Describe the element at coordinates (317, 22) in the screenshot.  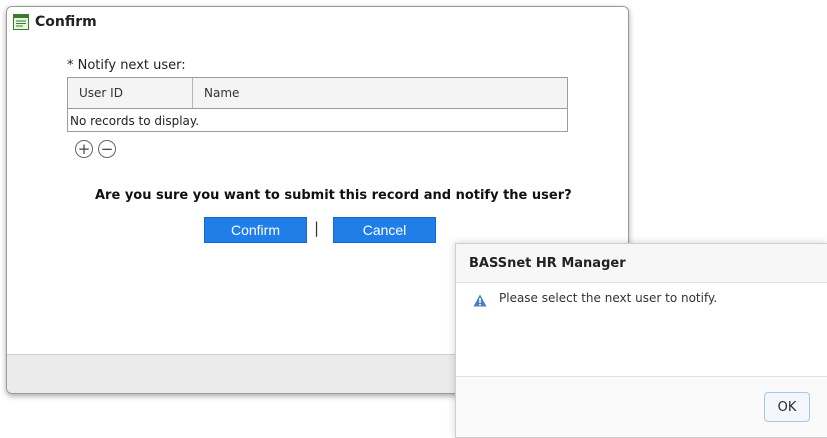
I see `confirm-titlebar: Confirm` at that location.